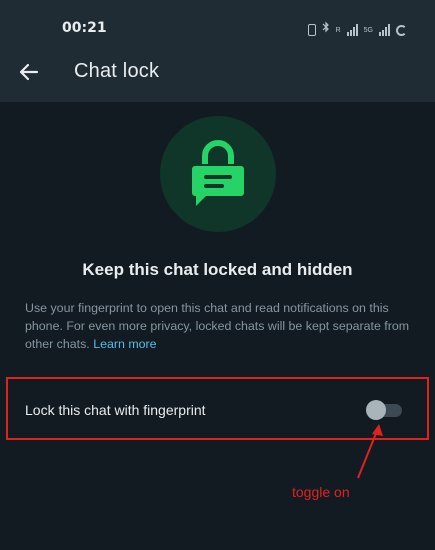  I want to click on annotation-label: toggle on, so click(321, 492).